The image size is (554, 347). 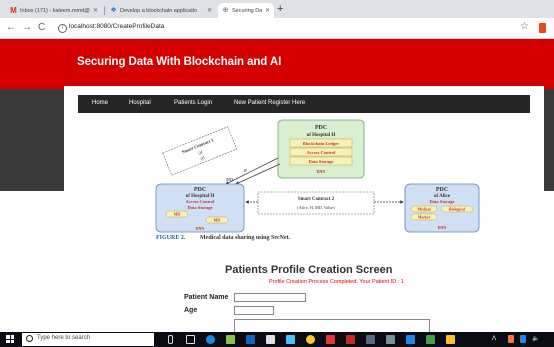 What do you see at coordinates (63, 338) in the screenshot?
I see `taskbar-search-placeholder: Type here to search` at bounding box center [63, 338].